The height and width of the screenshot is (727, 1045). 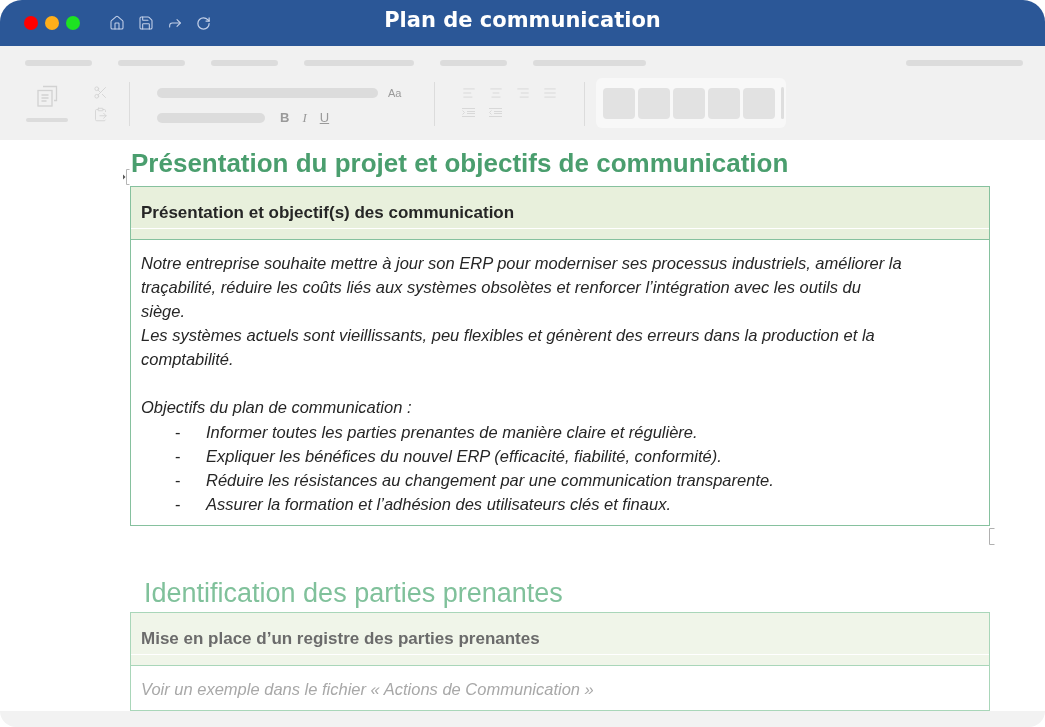 I want to click on bold-button: B, so click(x=285, y=118).